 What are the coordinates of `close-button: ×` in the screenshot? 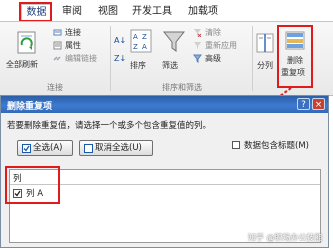 It's located at (318, 104).